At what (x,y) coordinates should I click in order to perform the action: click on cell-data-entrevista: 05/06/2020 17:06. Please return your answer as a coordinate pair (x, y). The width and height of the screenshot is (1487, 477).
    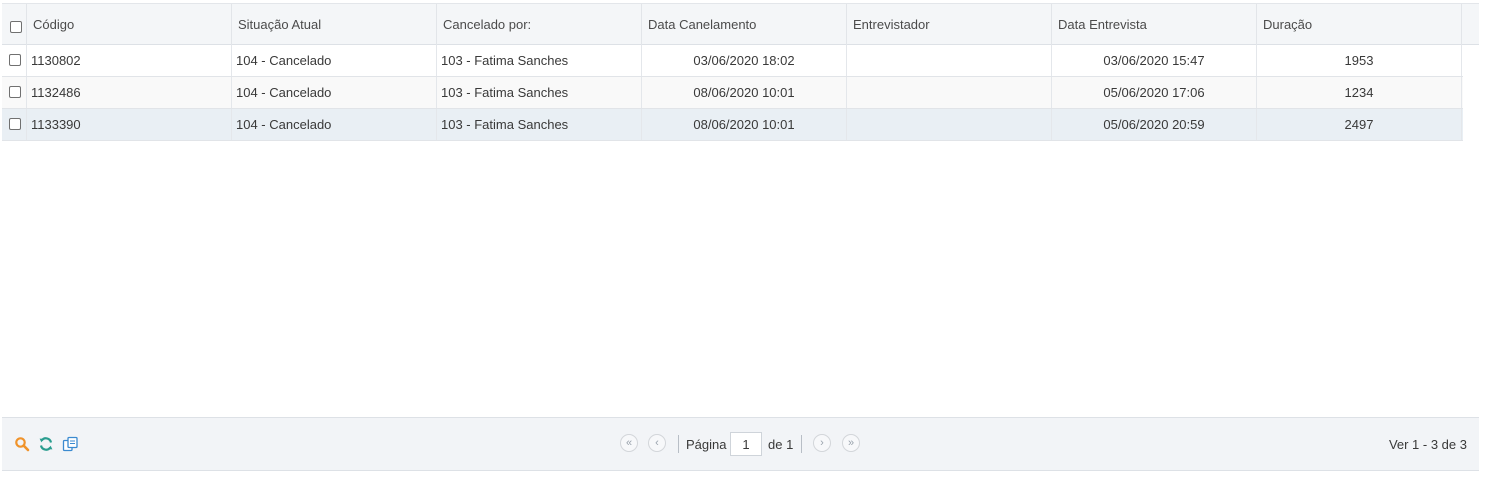
    Looking at the image, I should click on (1154, 92).